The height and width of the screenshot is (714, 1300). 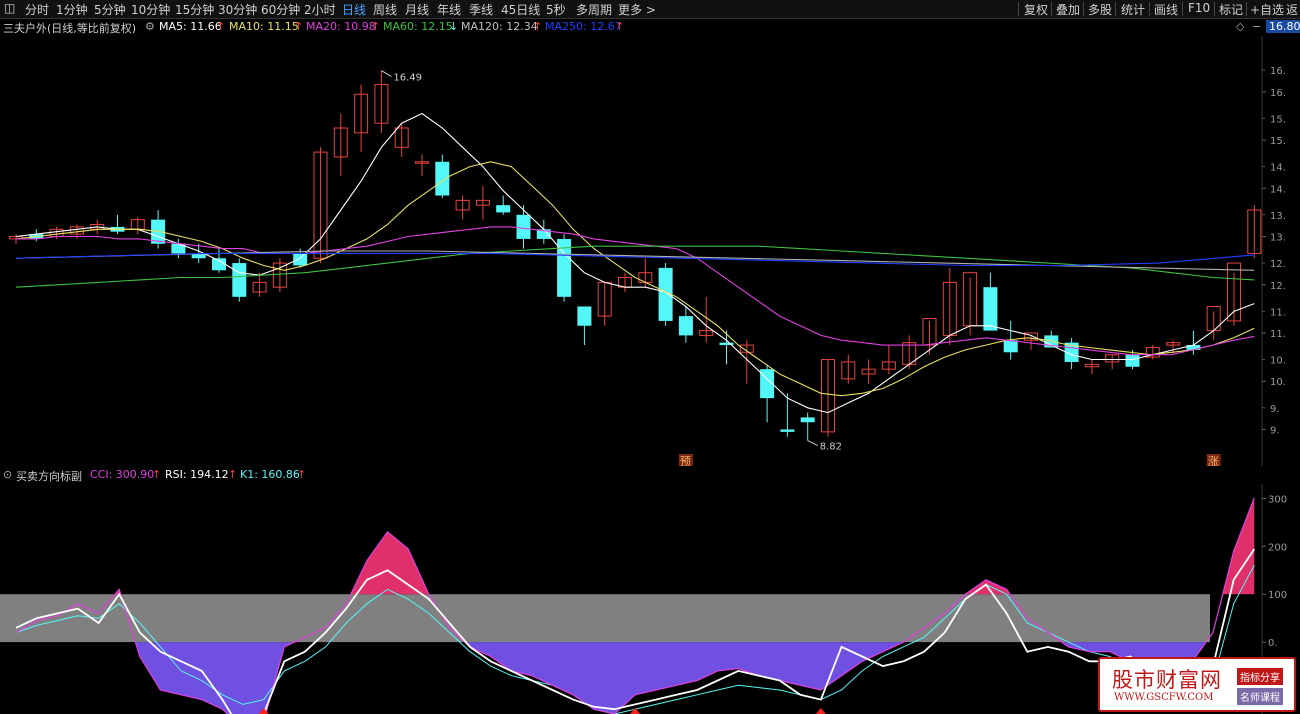 What do you see at coordinates (1166, 9) in the screenshot?
I see `draw-line-button: 画线` at bounding box center [1166, 9].